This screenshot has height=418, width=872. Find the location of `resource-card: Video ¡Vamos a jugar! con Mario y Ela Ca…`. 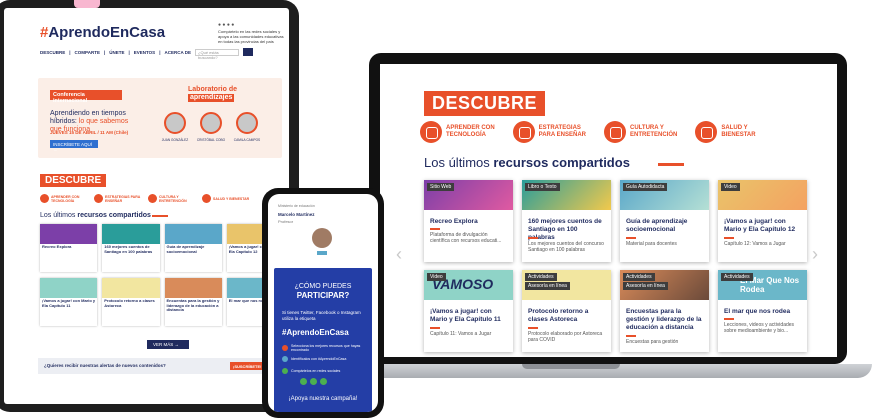

resource-card: Video ¡Vamos a jugar! con Mario y Ela Ca… is located at coordinates (762, 221).